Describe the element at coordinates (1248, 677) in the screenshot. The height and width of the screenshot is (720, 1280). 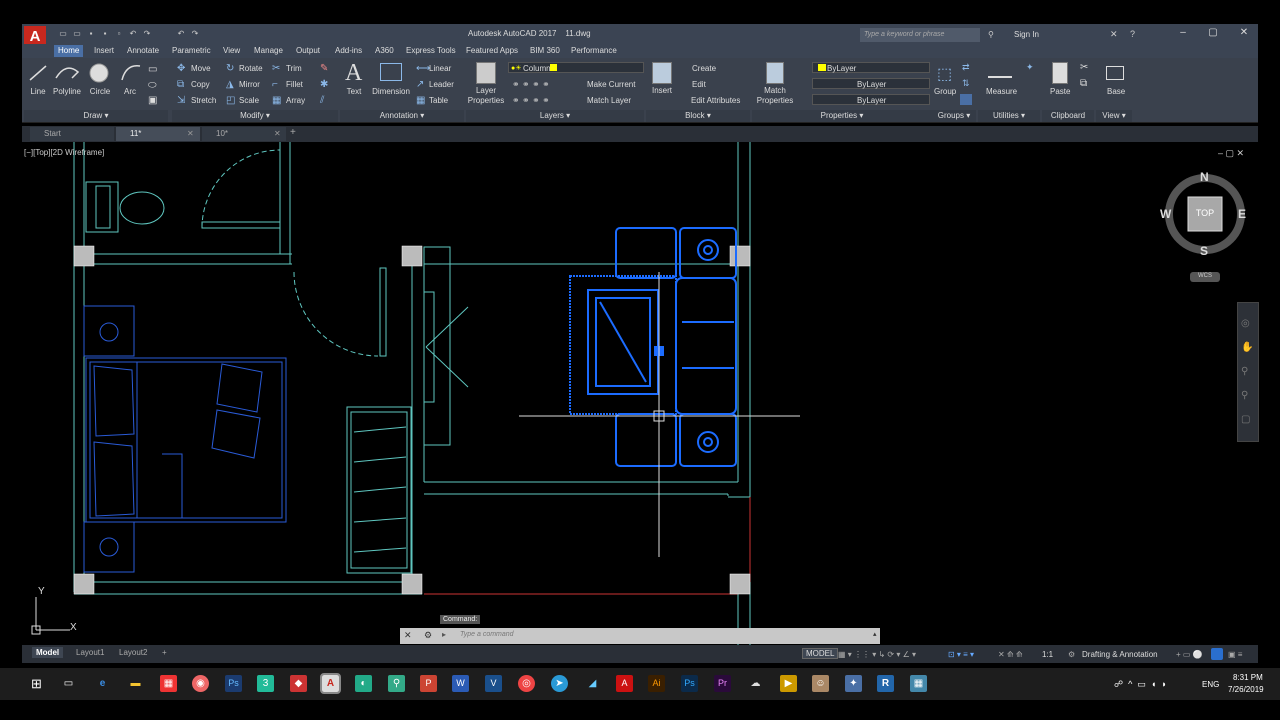
I see `clock-time: 8:31 PM` at that location.